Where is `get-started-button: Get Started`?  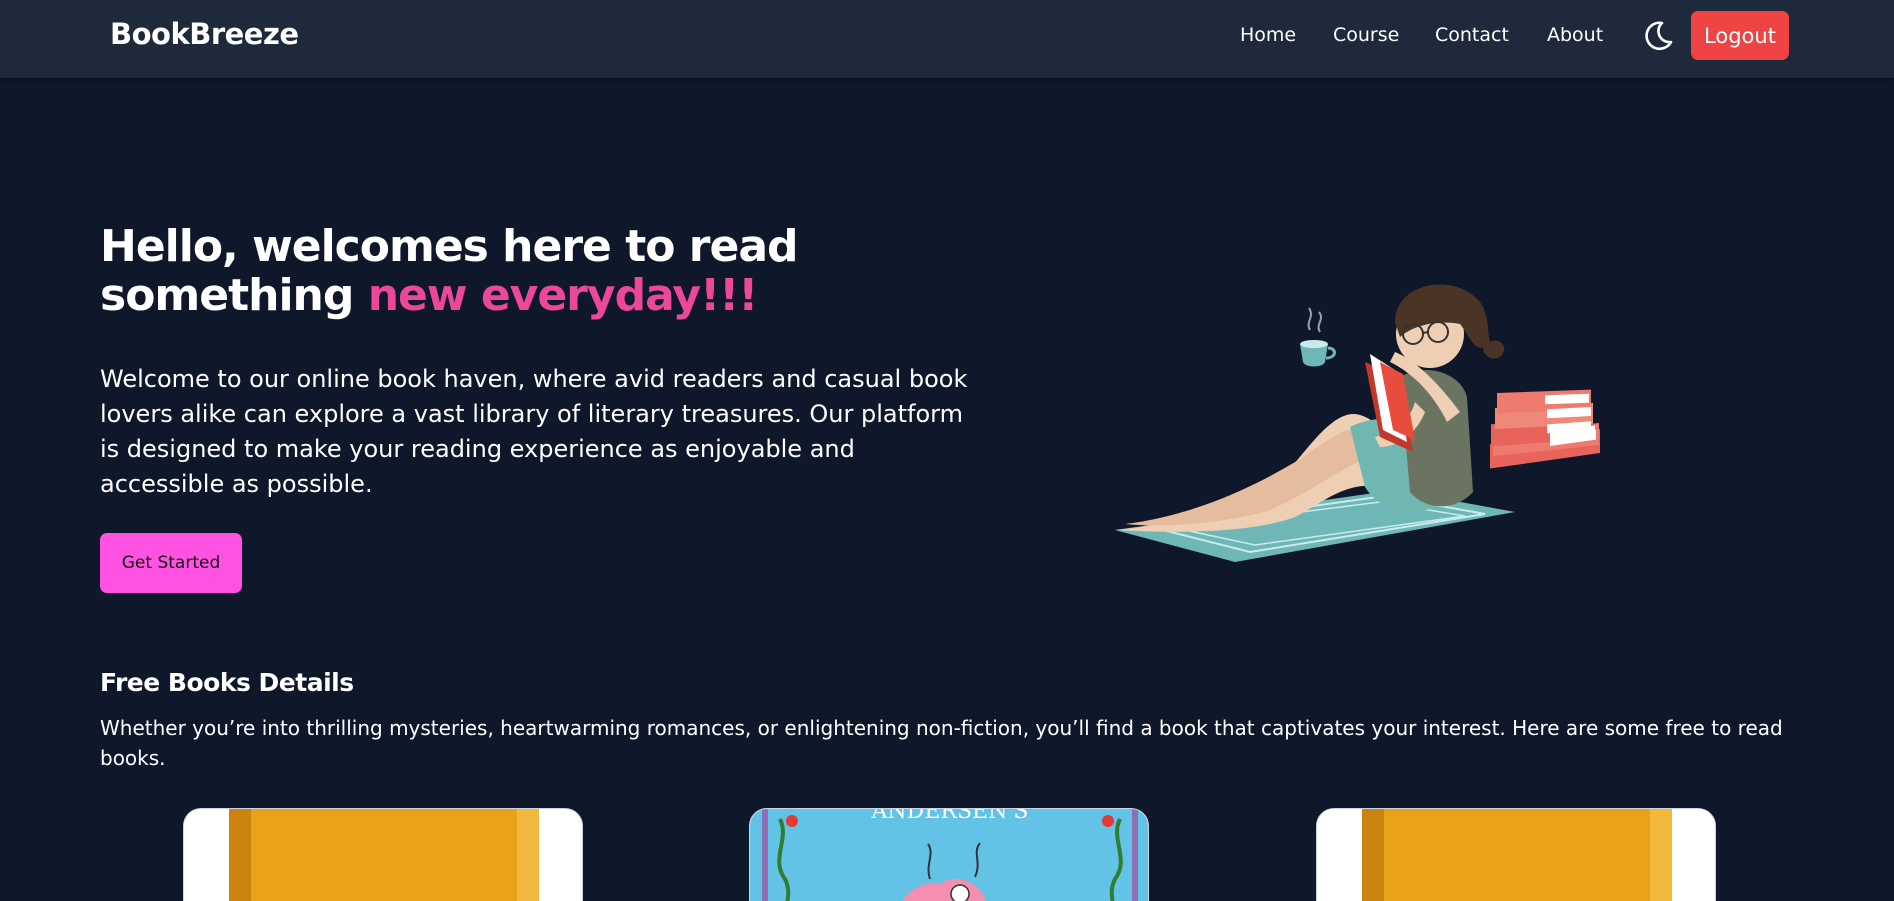
get-started-button: Get Started is located at coordinates (171, 563).